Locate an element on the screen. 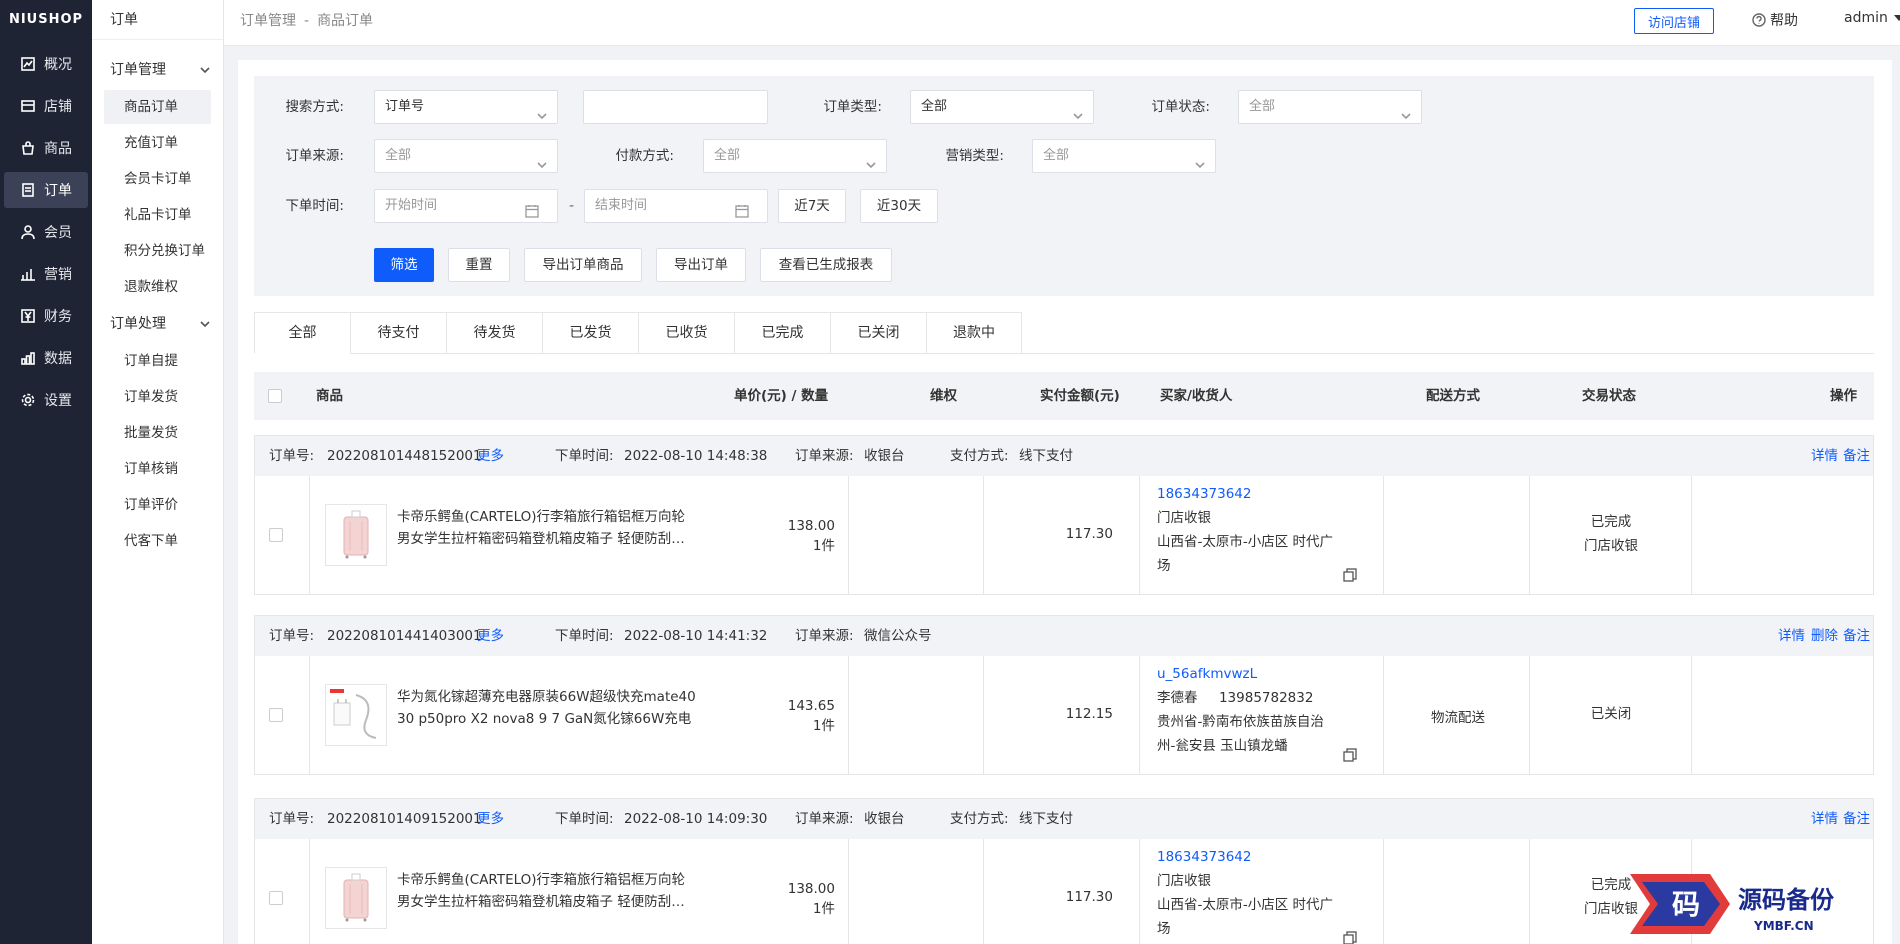  buyer-link: u_56afkmvwzL is located at coordinates (1240, 674).